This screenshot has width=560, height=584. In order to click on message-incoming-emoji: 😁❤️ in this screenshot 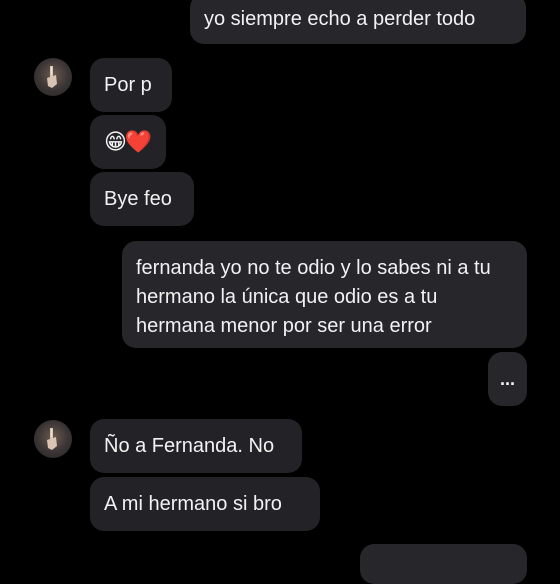, I will do `click(128, 142)`.